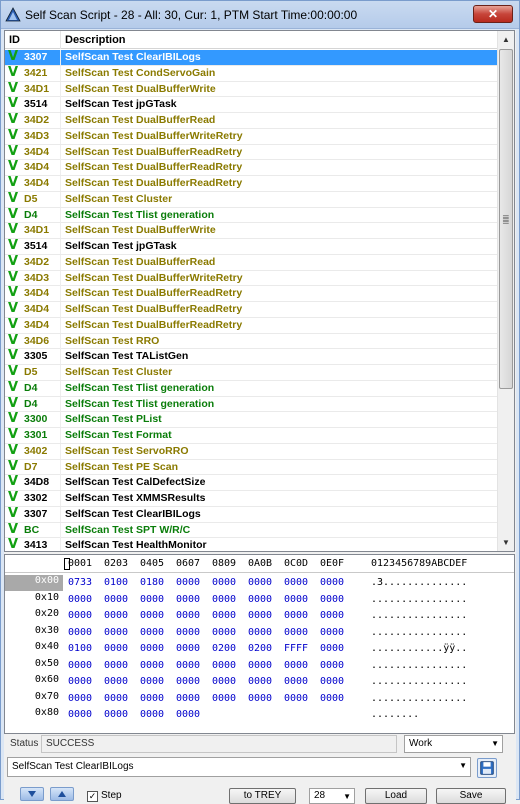  Describe the element at coordinates (493, 14) in the screenshot. I see `close-button: ✕` at that location.